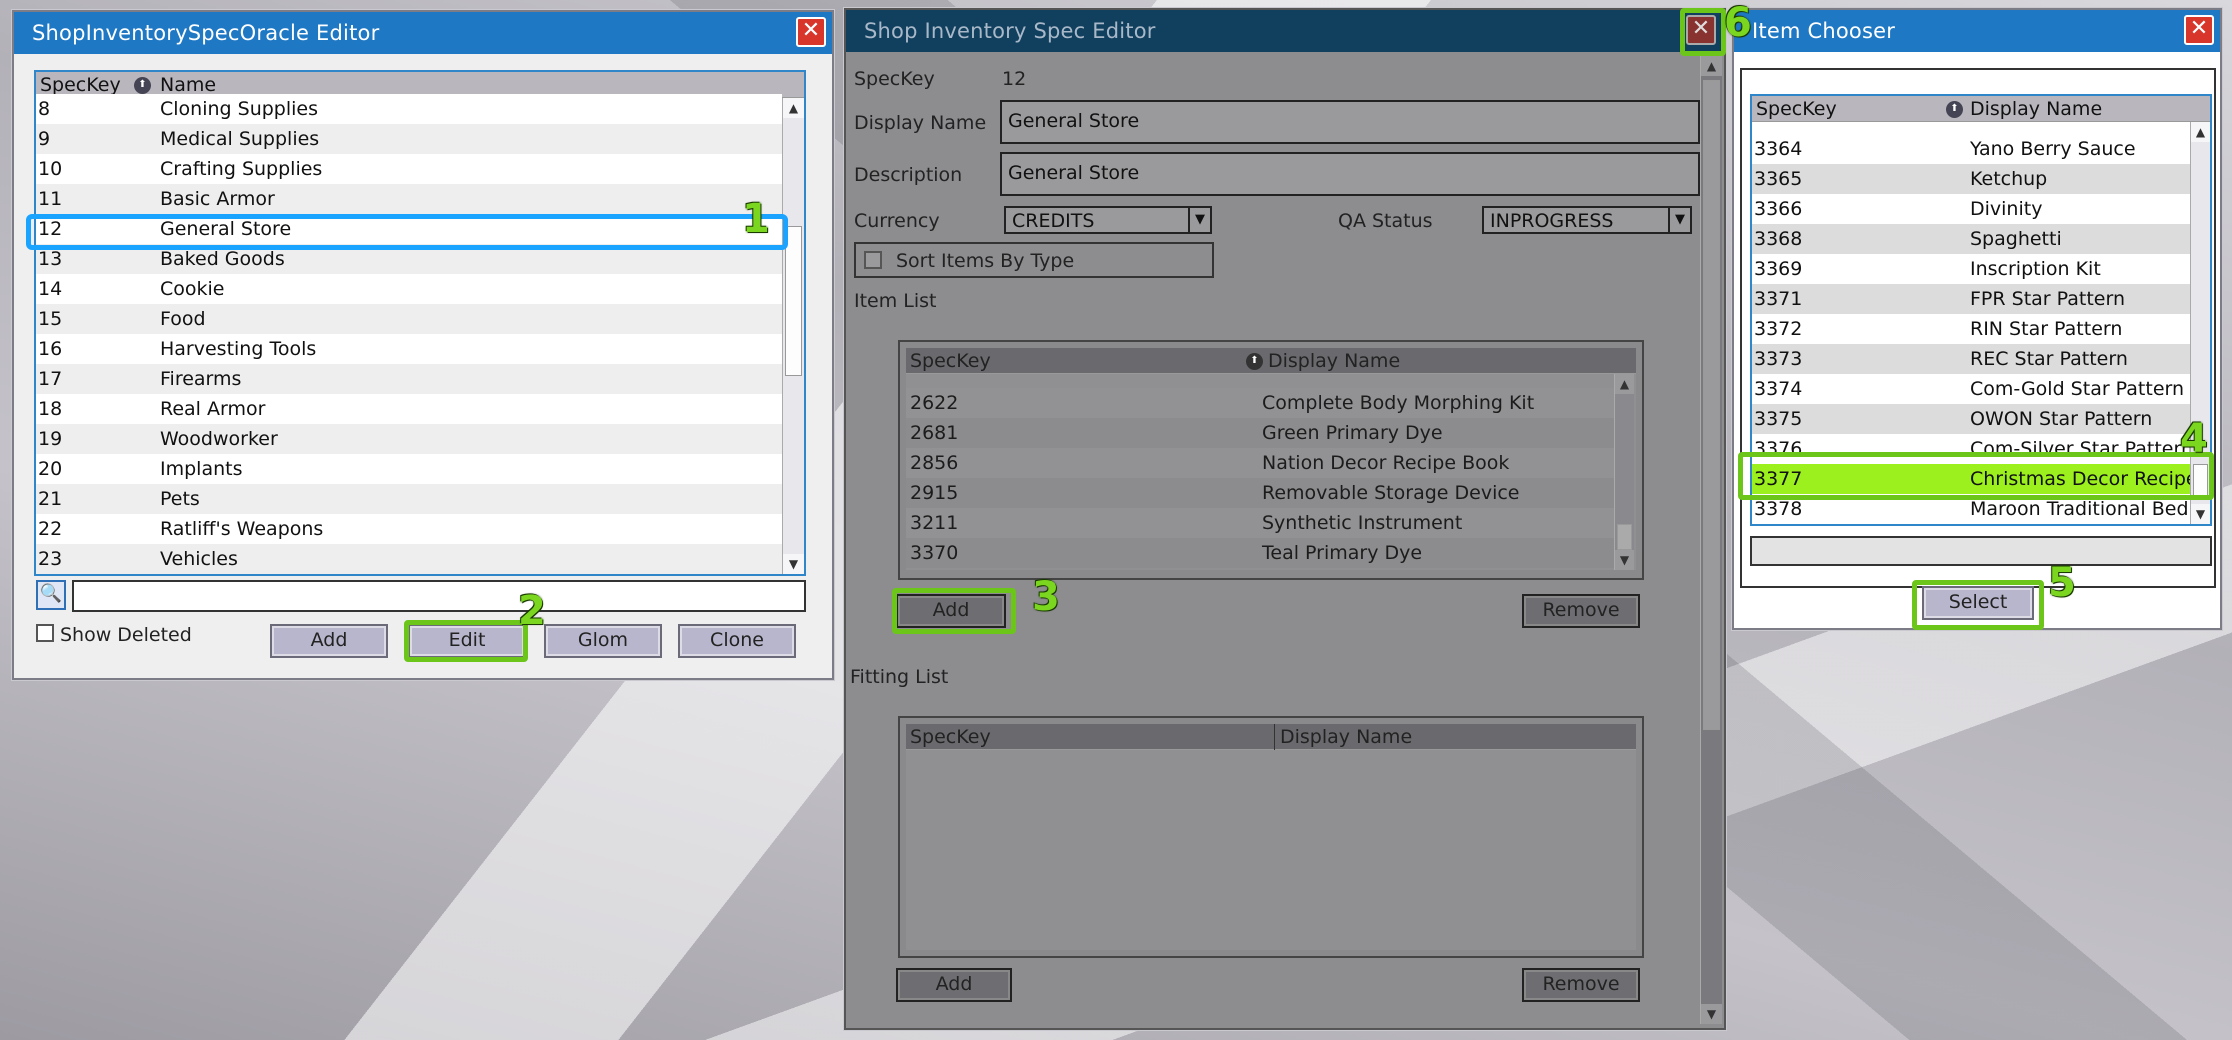 The width and height of the screenshot is (2232, 1040). Describe the element at coordinates (1108, 220) in the screenshot. I see `currency-select: CREDITS ▼` at that location.